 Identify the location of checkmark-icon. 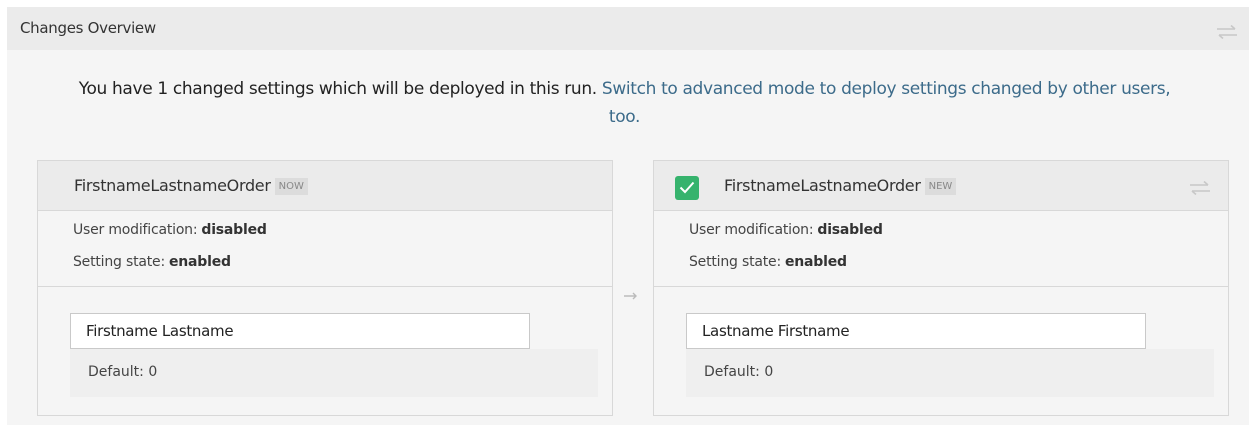
(687, 187).